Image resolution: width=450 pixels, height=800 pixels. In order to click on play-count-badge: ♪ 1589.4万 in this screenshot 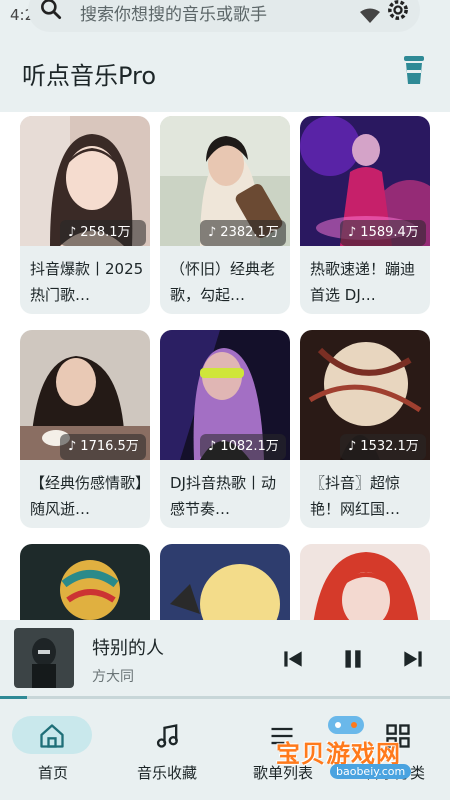, I will do `click(383, 233)`.